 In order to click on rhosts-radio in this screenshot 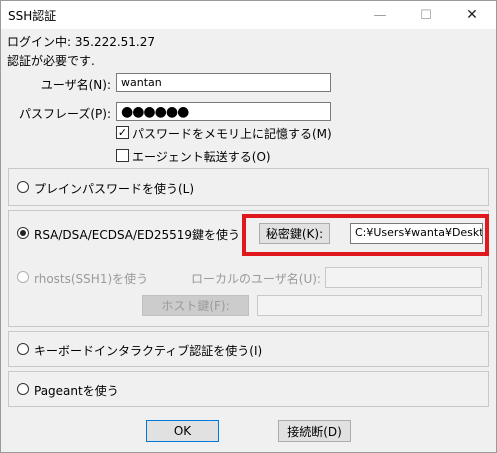, I will do `click(23, 277)`.